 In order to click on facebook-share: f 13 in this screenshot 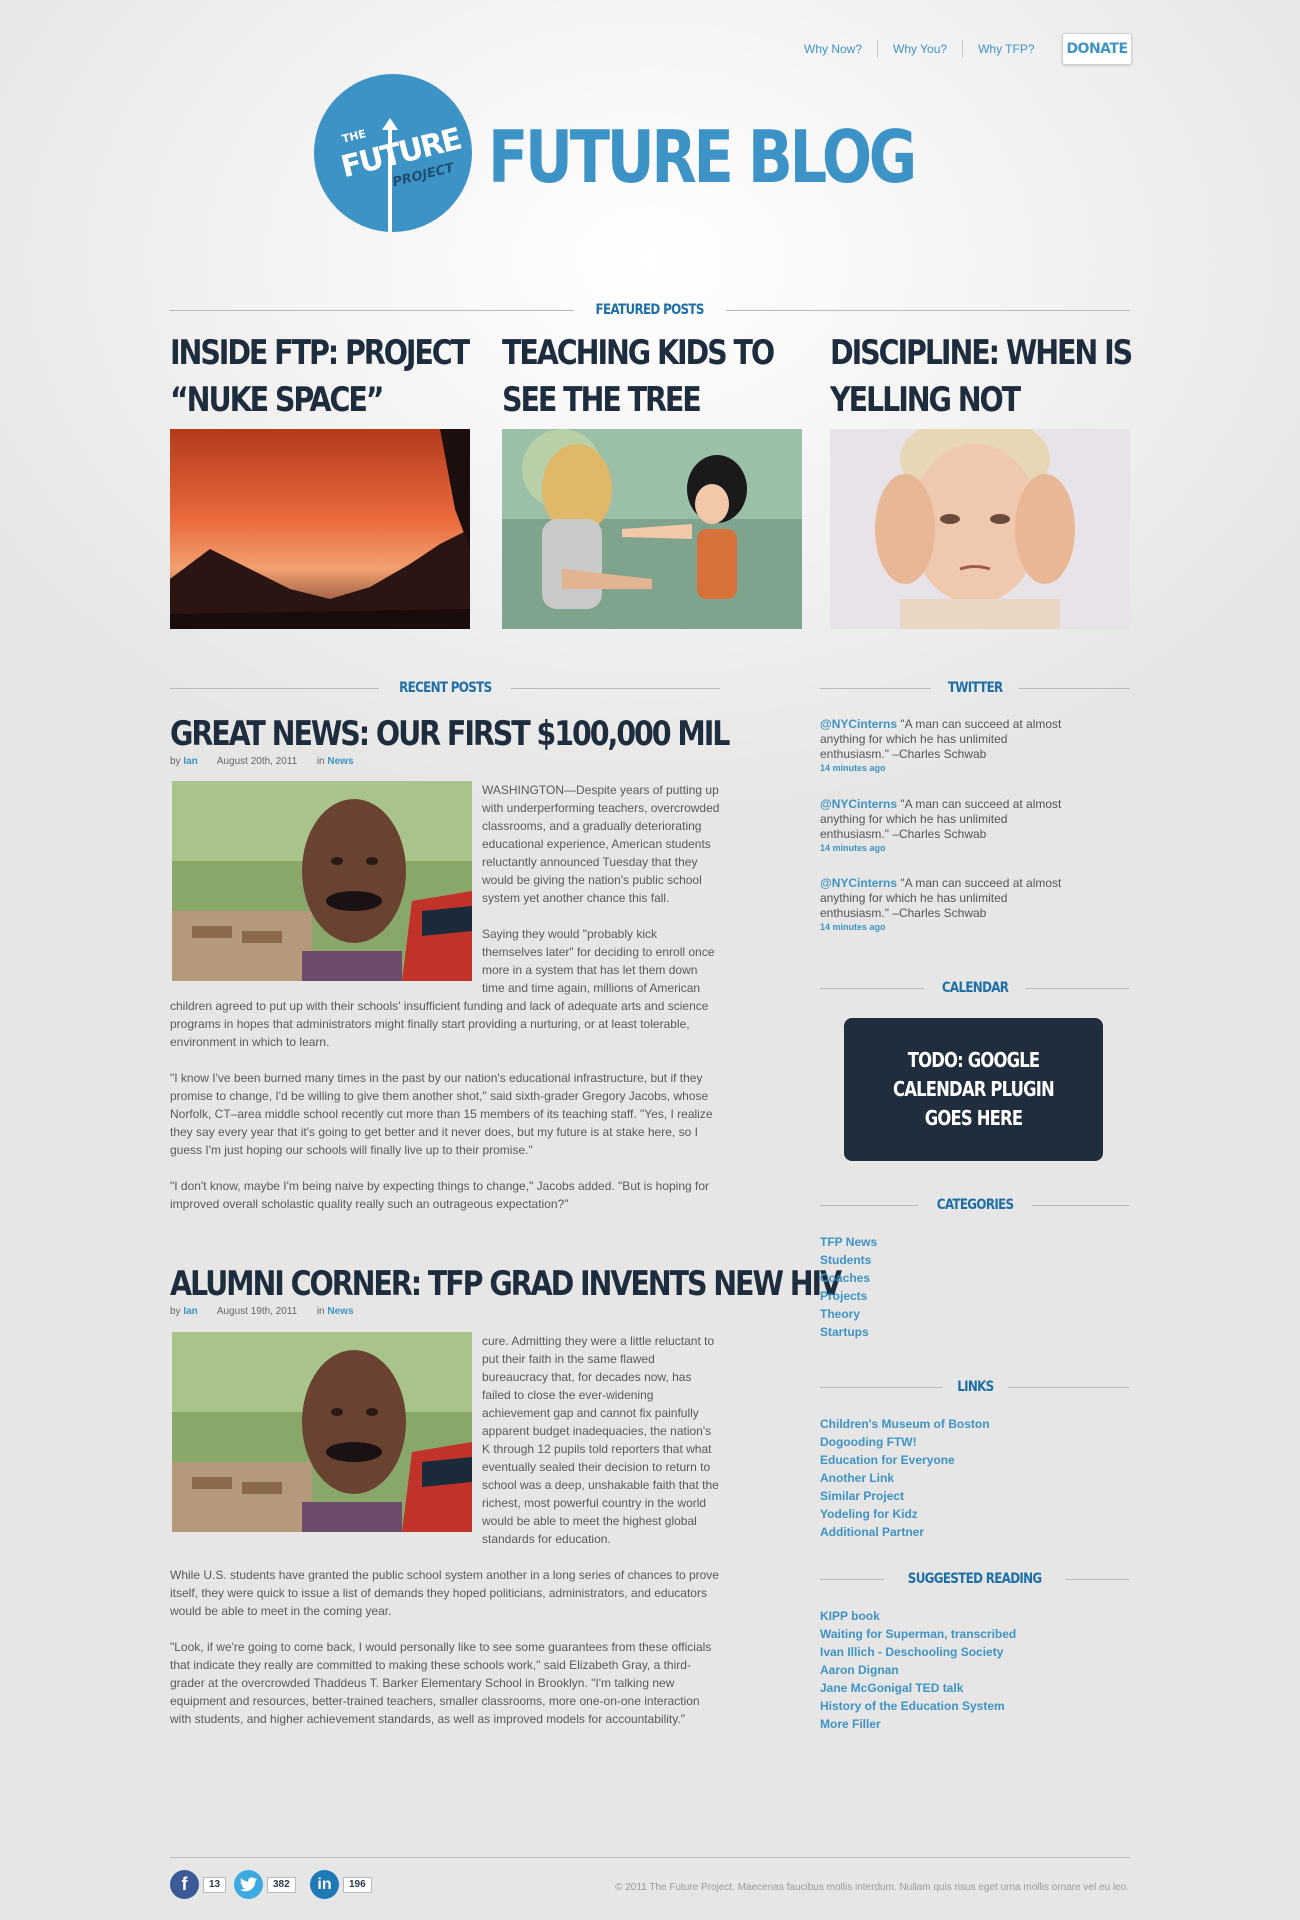, I will do `click(198, 1884)`.